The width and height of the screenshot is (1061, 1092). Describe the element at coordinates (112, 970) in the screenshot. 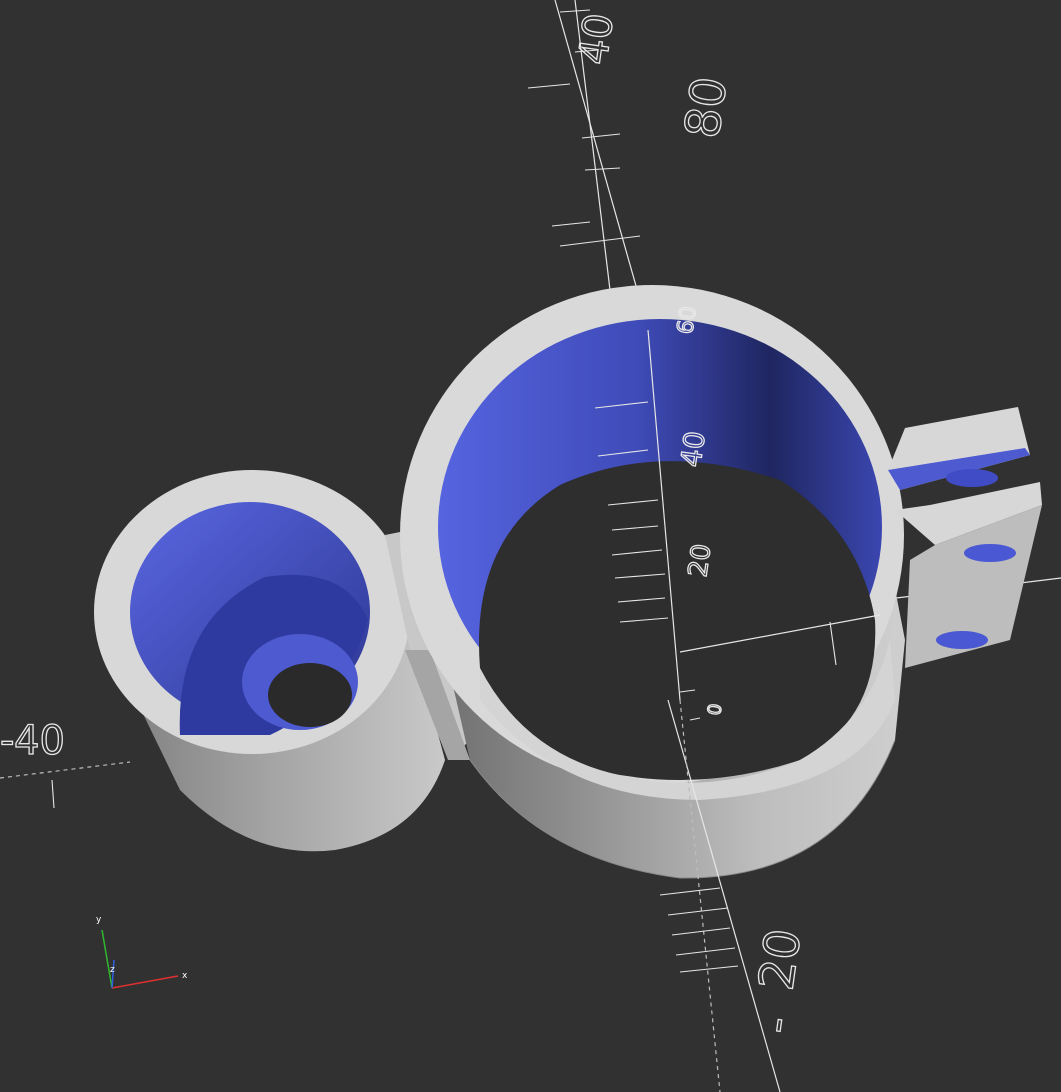

I see `gizmo-z-label: z` at that location.